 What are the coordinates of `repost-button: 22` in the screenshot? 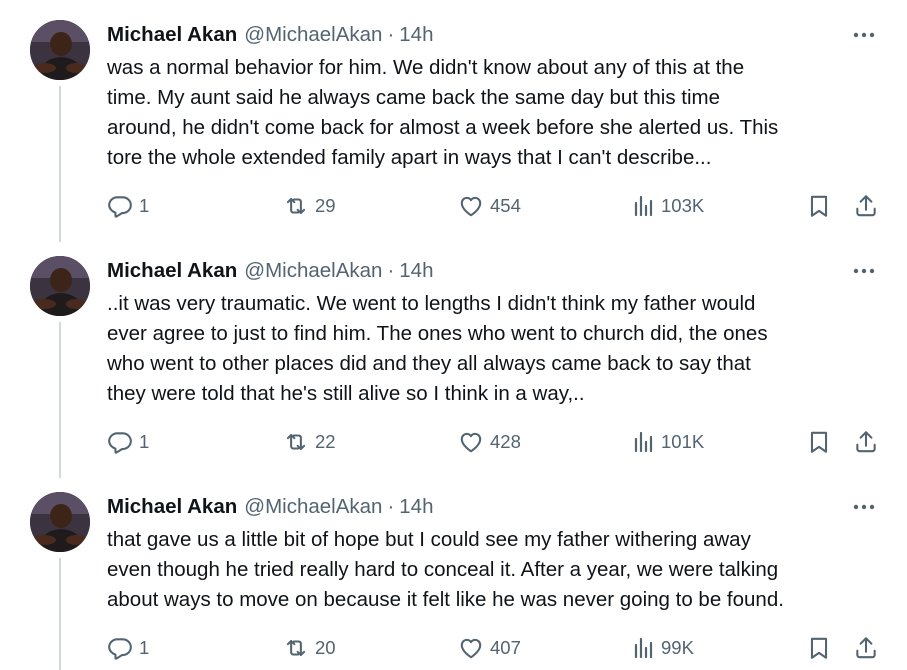 It's located at (309, 442).